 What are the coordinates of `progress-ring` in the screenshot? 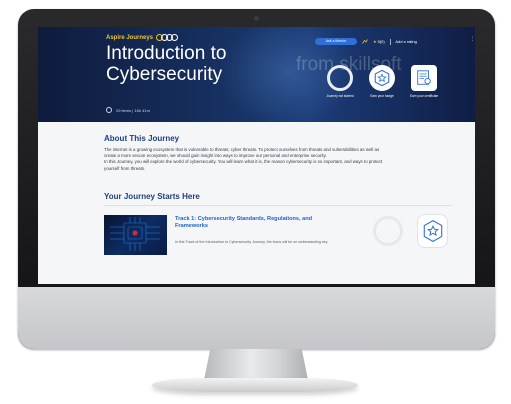 It's located at (340, 78).